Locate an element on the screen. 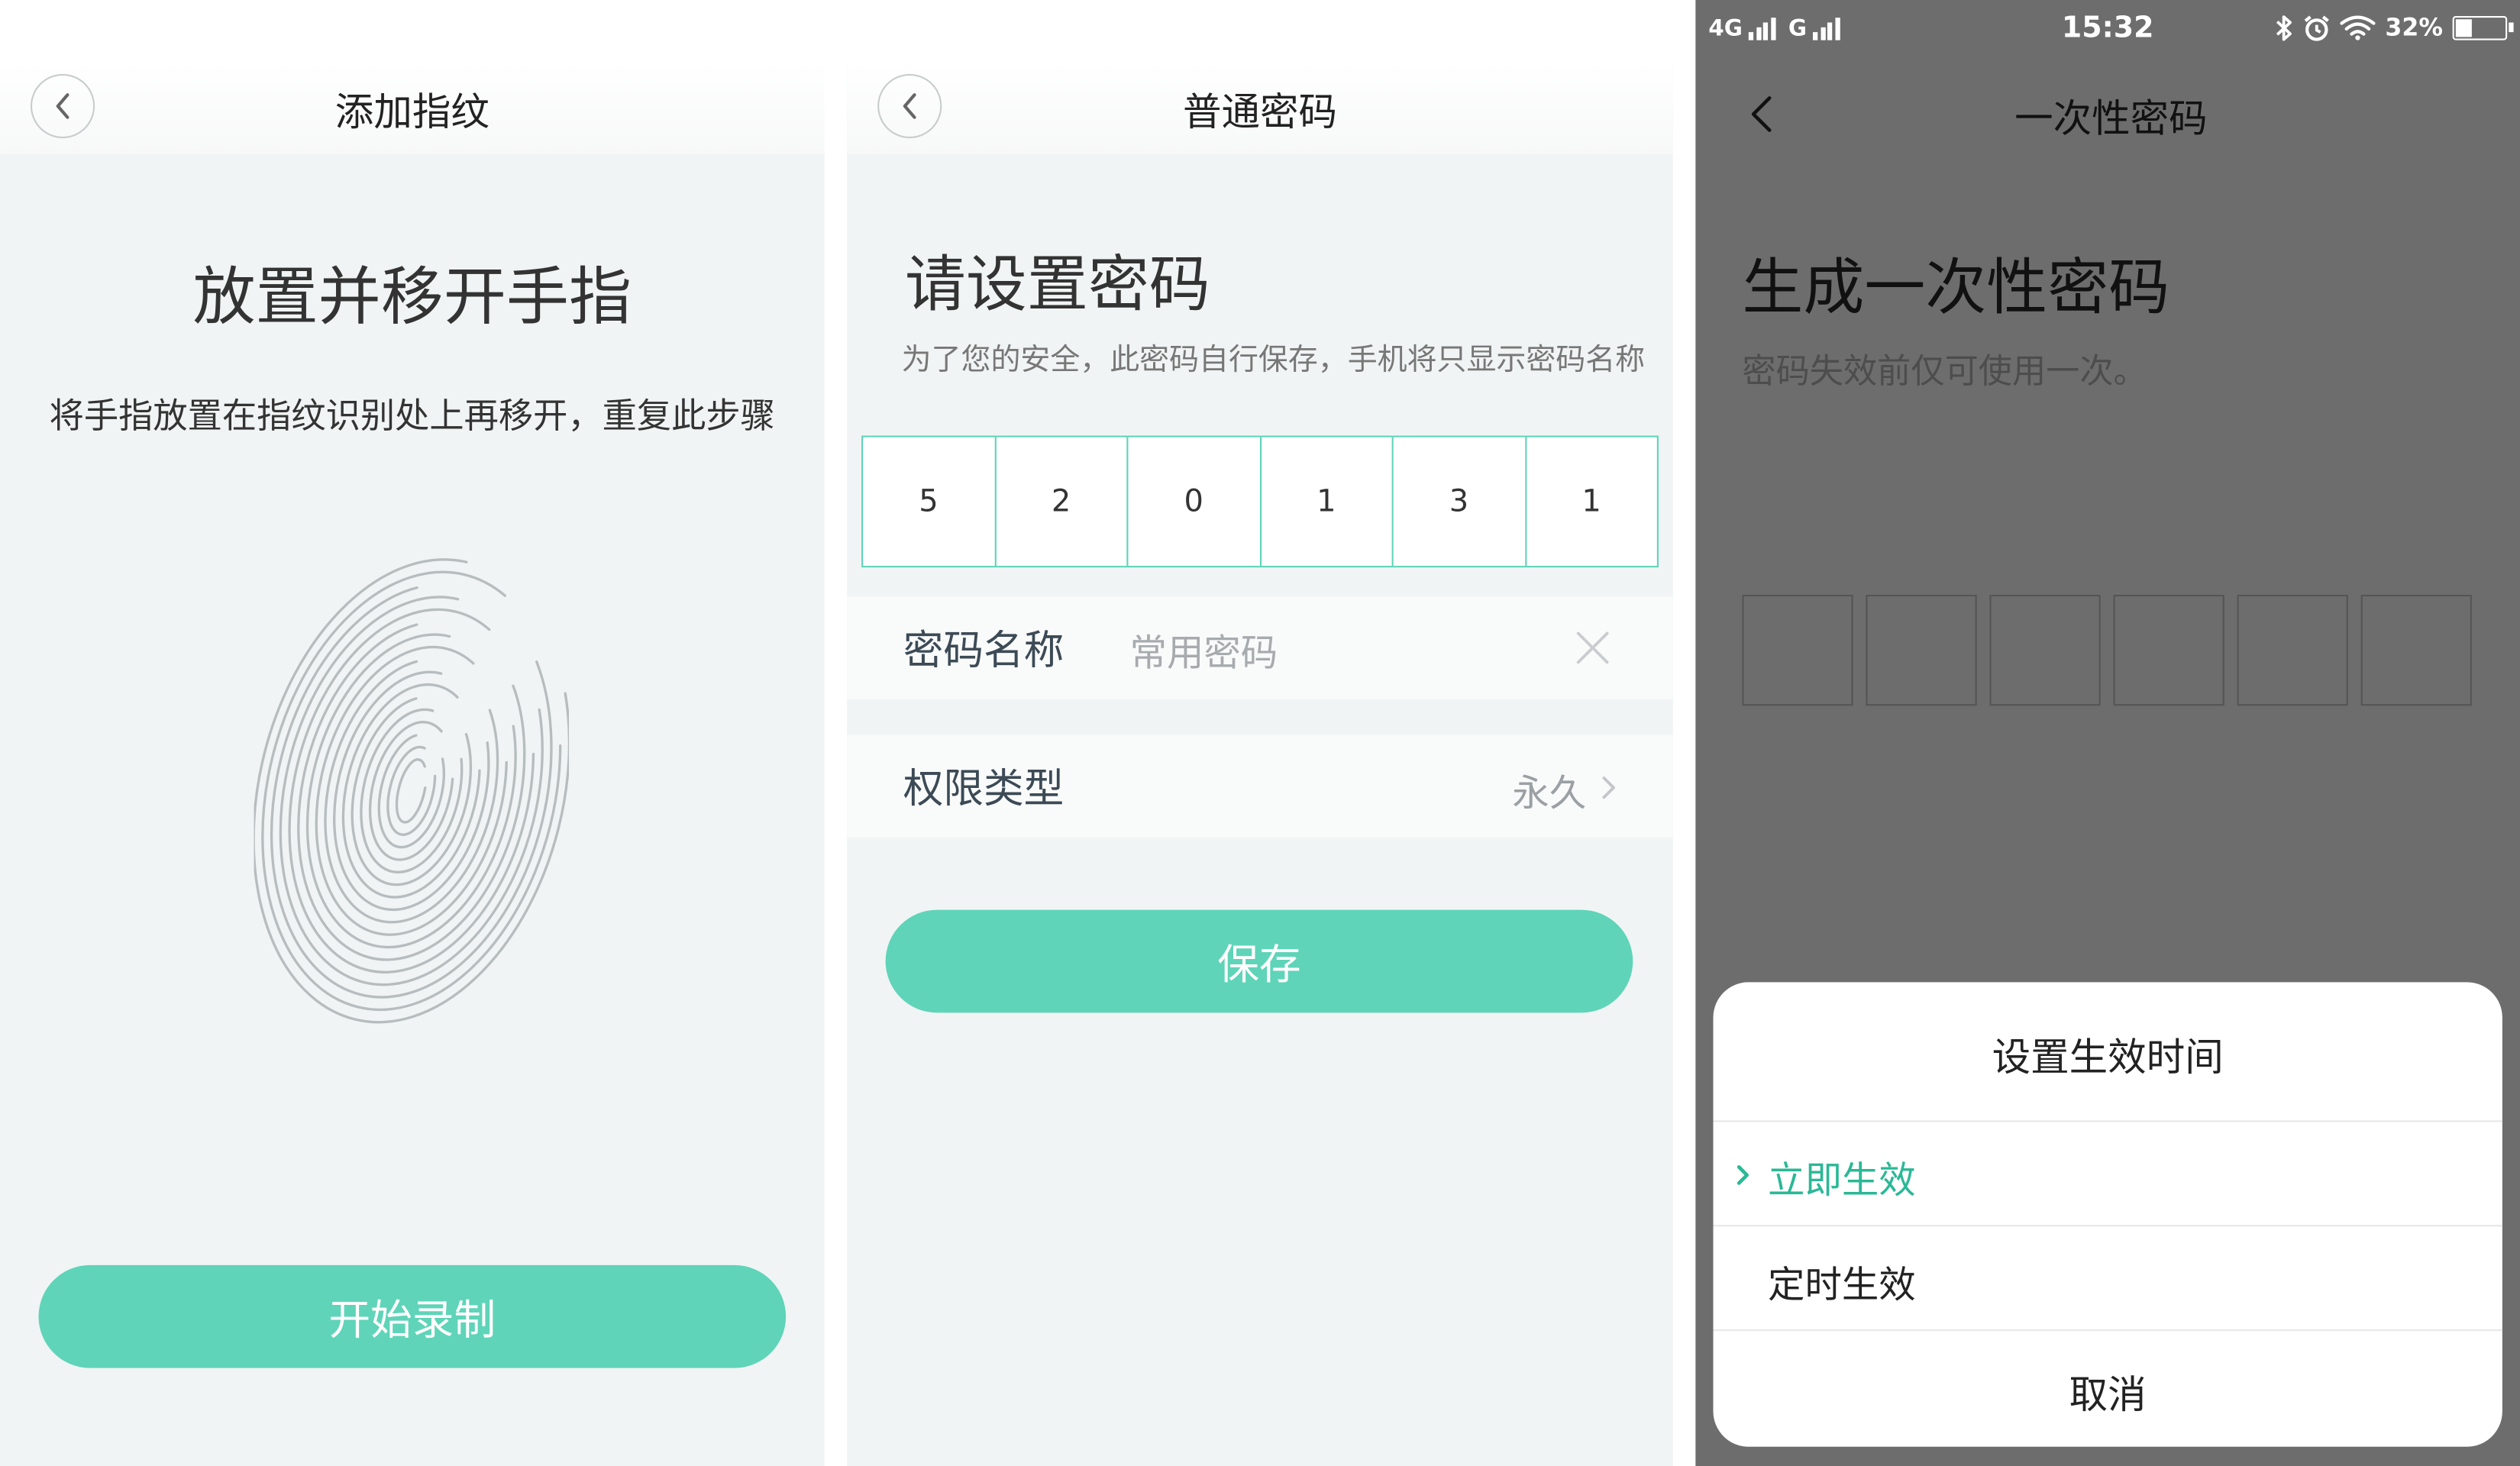 The image size is (2520, 1466). sheet-title: 设置生效时间 is located at coordinates (2108, 1057).